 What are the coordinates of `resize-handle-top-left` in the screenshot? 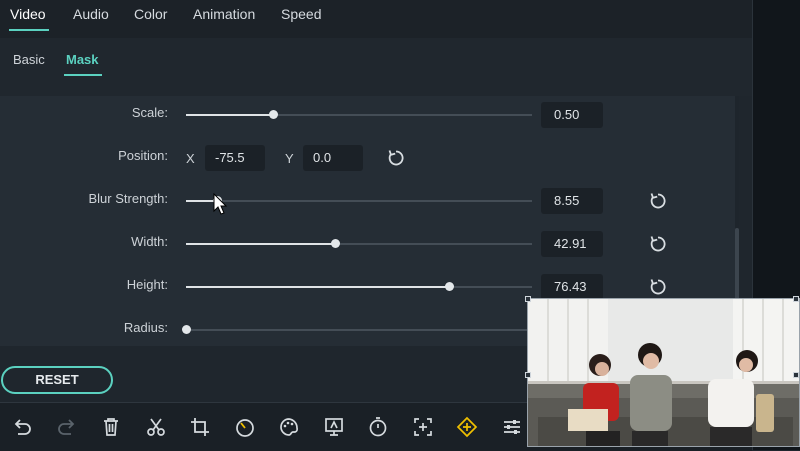 It's located at (528, 299).